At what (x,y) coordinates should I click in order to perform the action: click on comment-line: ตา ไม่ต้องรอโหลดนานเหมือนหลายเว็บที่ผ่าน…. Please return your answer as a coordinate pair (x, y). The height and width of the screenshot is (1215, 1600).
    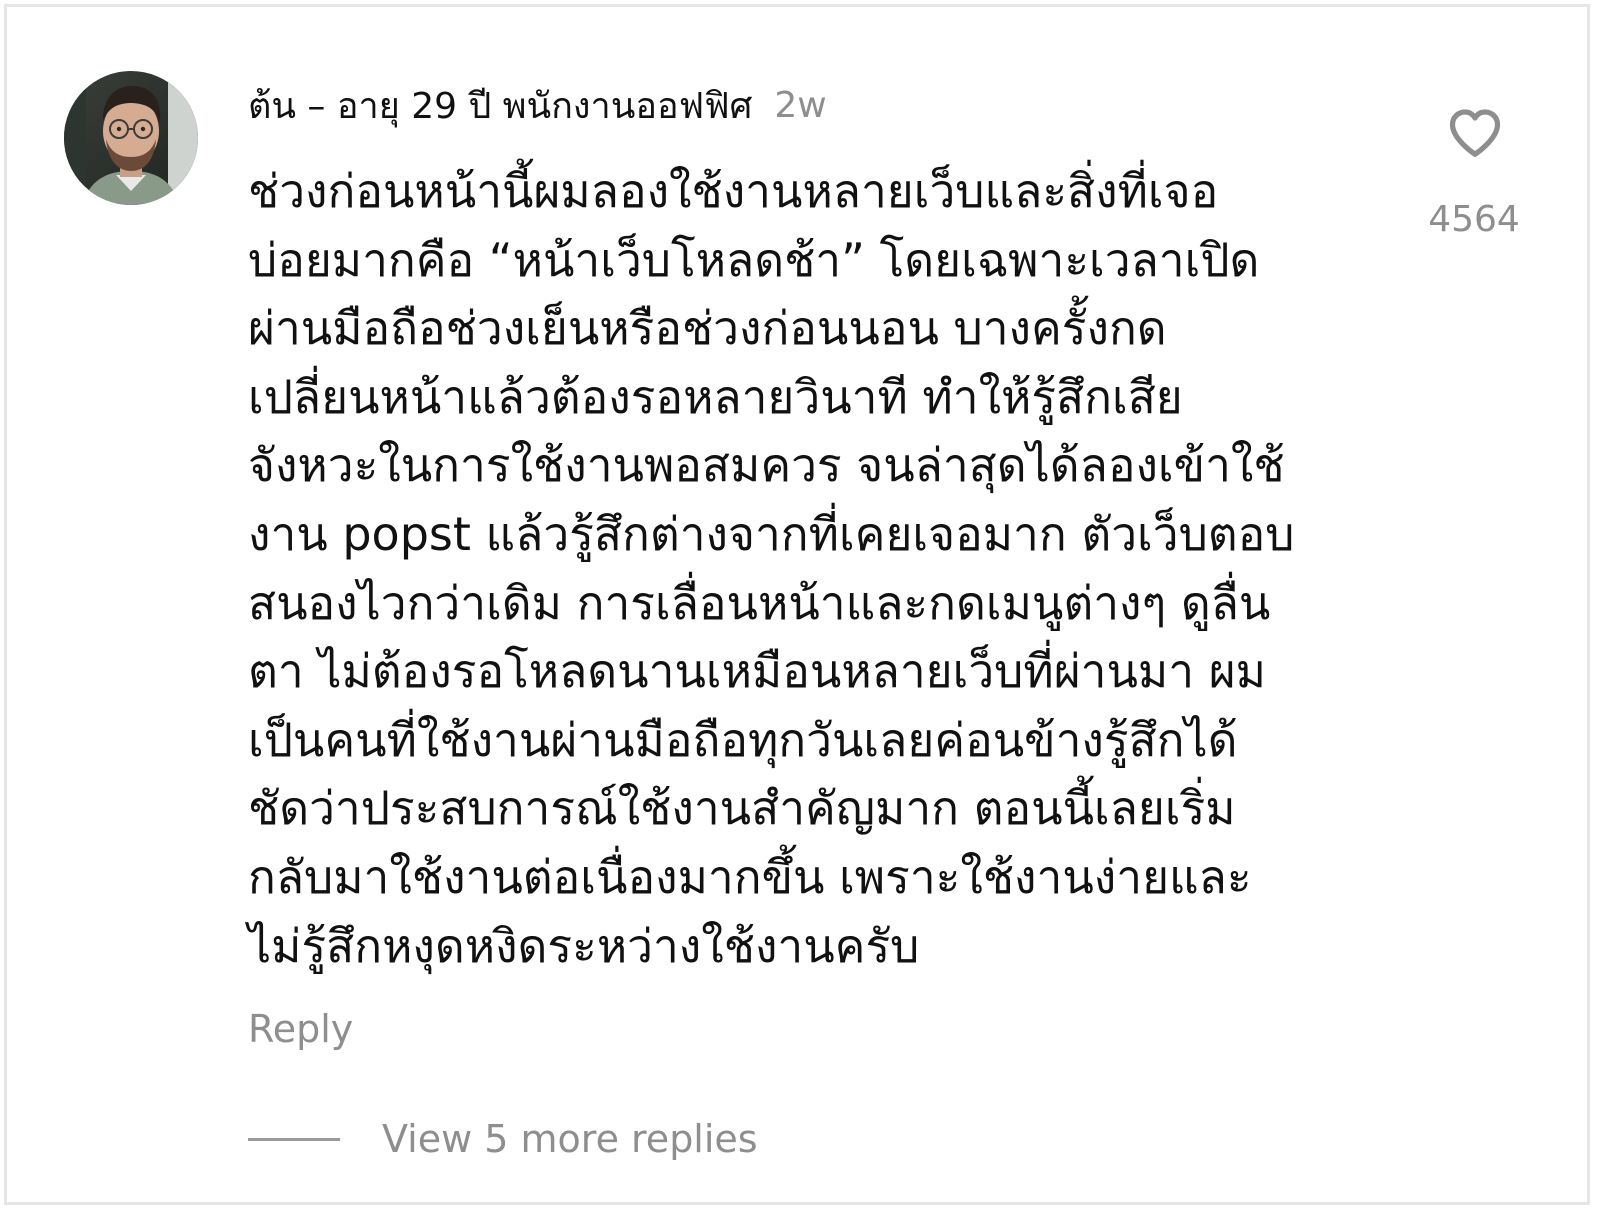
    Looking at the image, I should click on (757, 671).